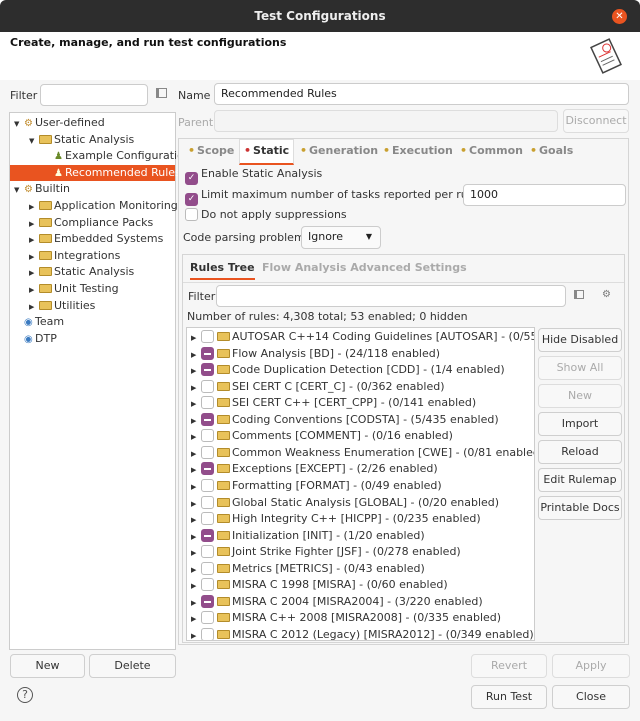 The width and height of the screenshot is (640, 721). What do you see at coordinates (580, 396) in the screenshot?
I see `new-button: New` at bounding box center [580, 396].